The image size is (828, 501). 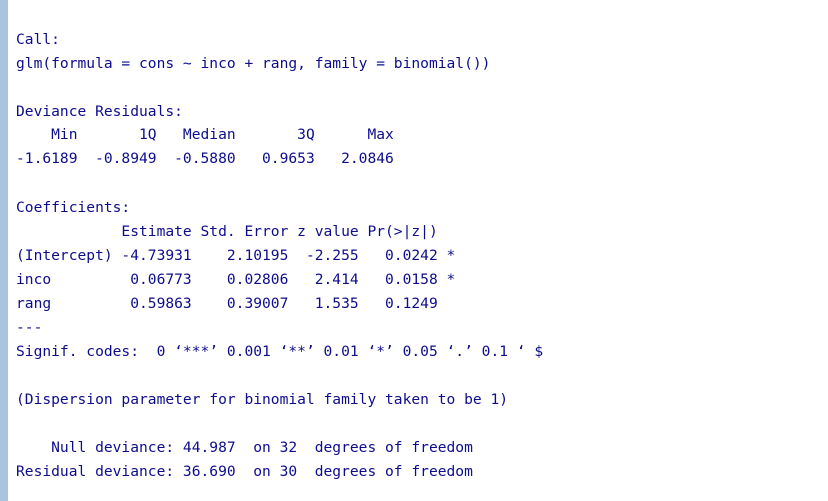 What do you see at coordinates (99, 111) in the screenshot?
I see `deviance-residuals-label: Deviance Residuals:` at bounding box center [99, 111].